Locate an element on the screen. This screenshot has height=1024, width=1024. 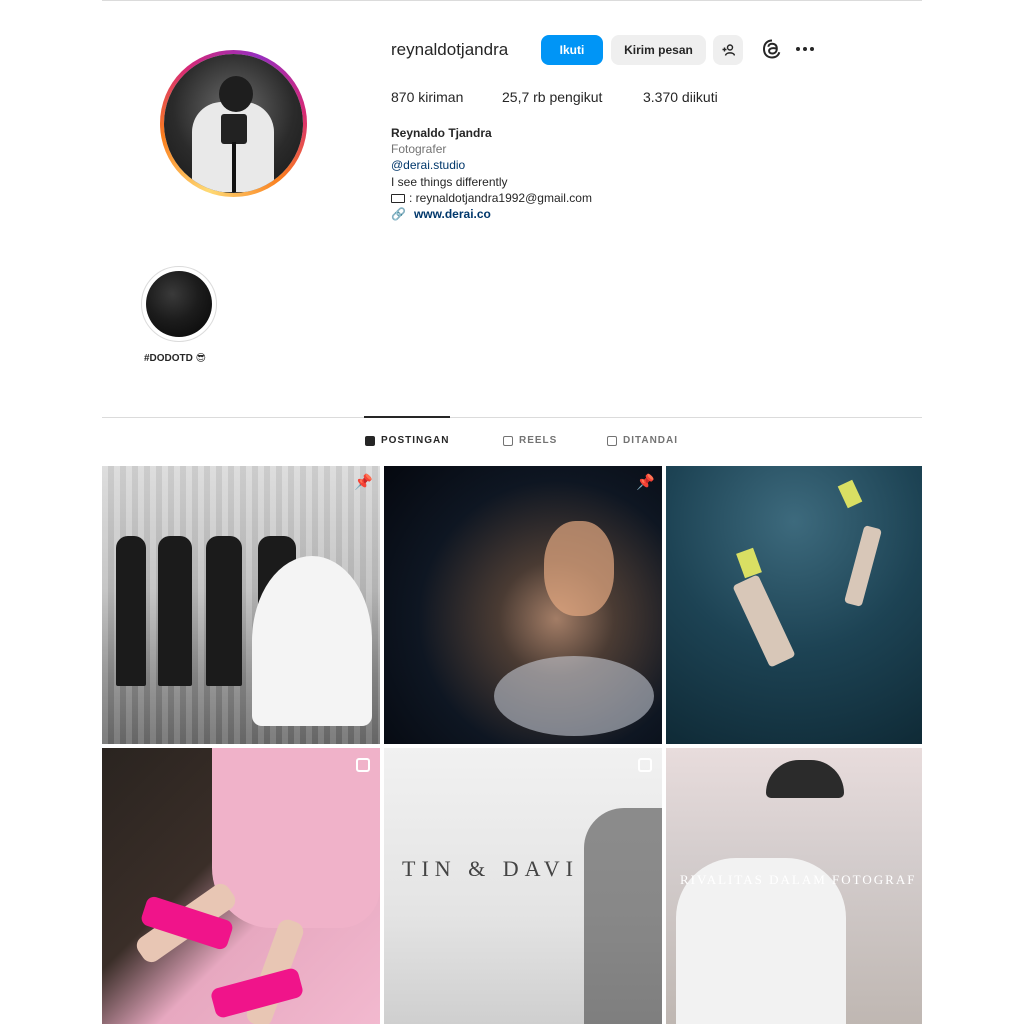
highlight-cover is located at coordinates (179, 304).